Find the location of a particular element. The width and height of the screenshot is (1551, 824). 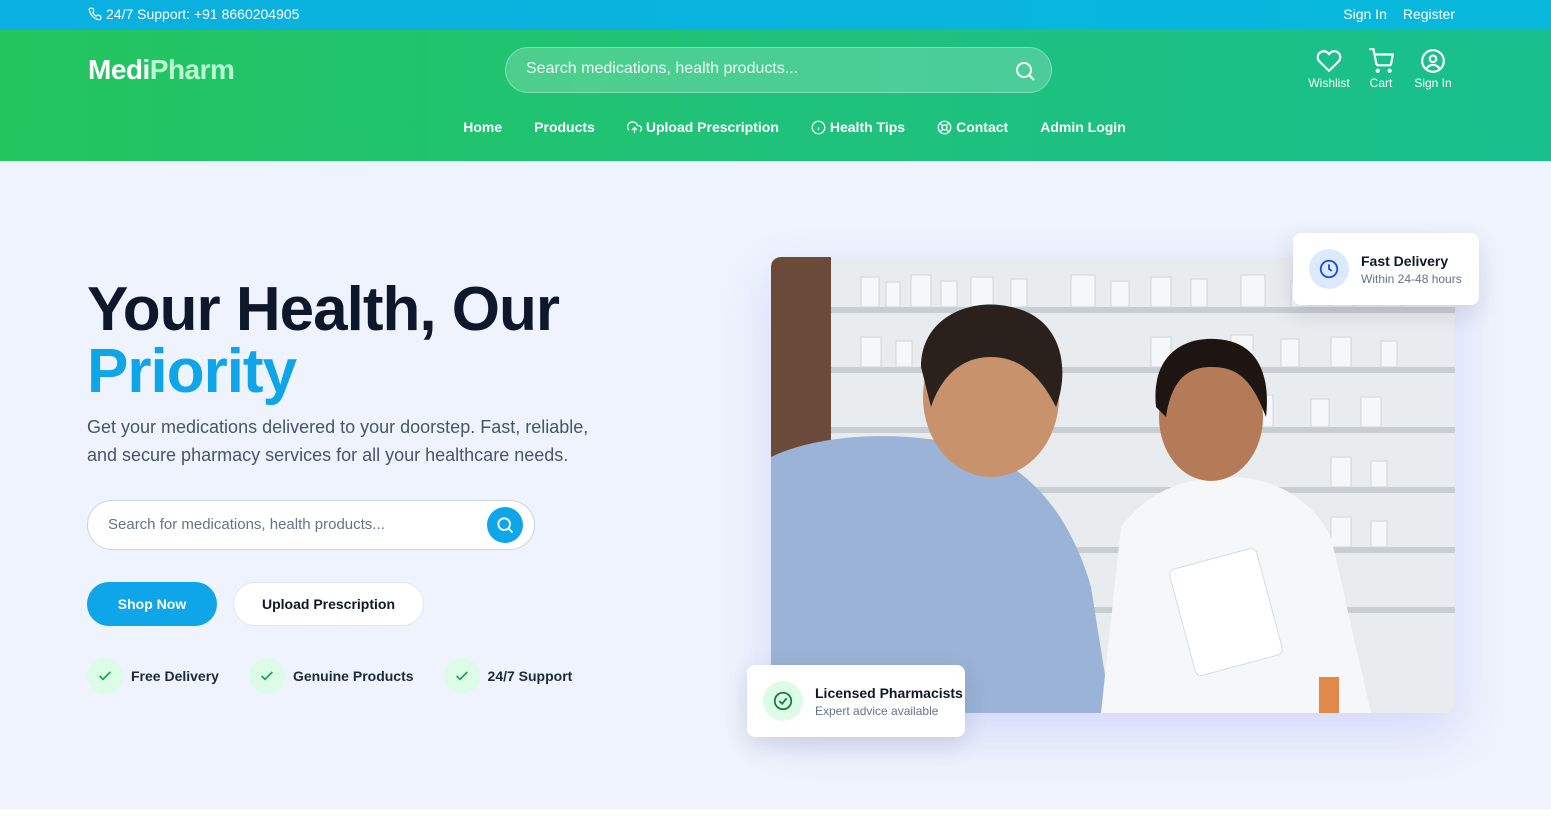

header-search-input is located at coordinates (756, 69).